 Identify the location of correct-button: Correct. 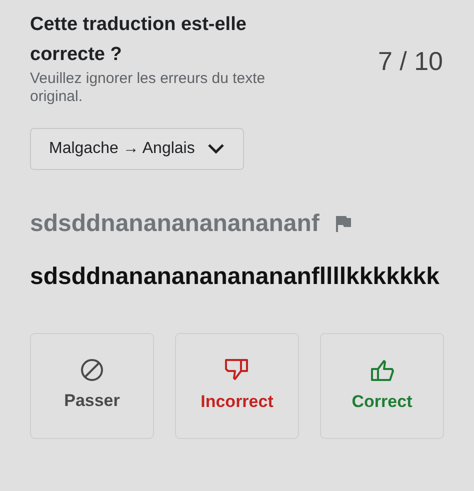
(382, 386).